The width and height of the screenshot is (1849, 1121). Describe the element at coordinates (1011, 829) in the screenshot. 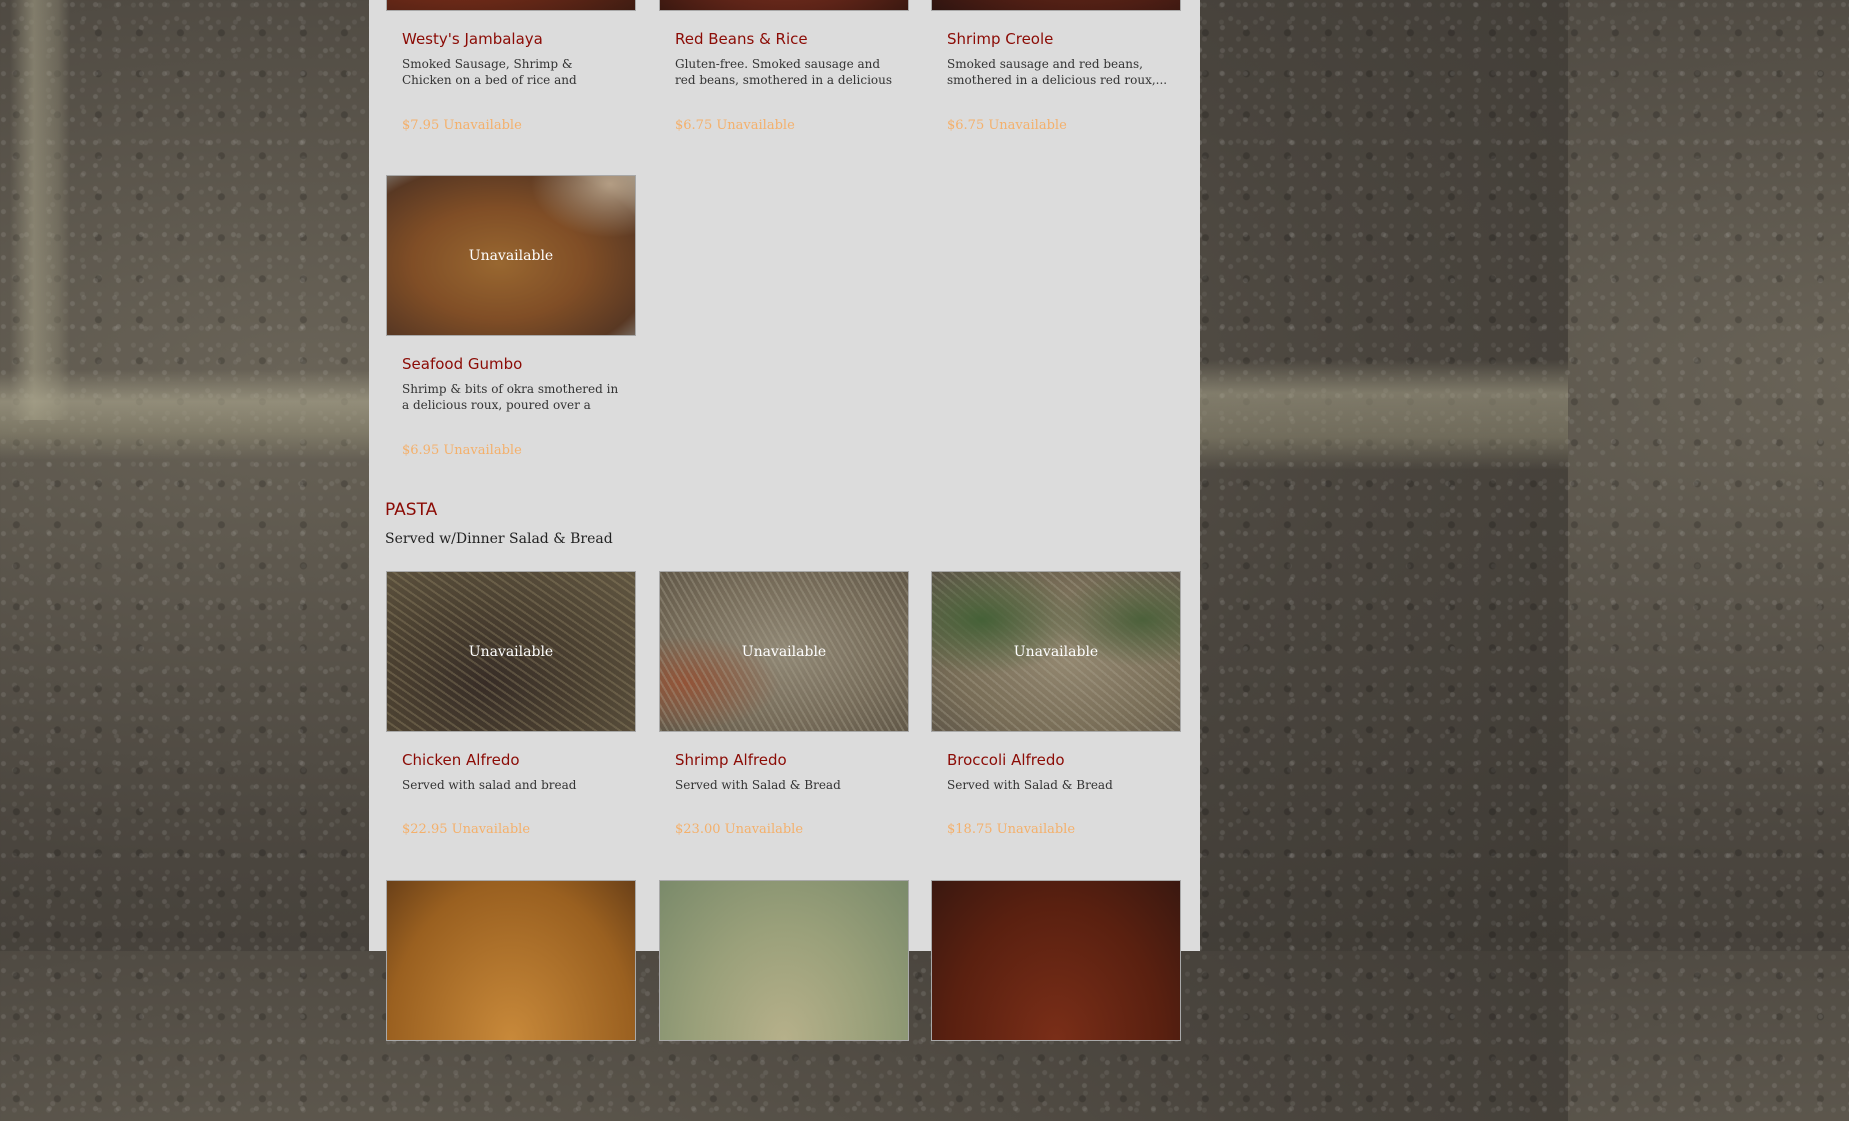

I see `menu-item-price: $18.75 Unavailable` at that location.